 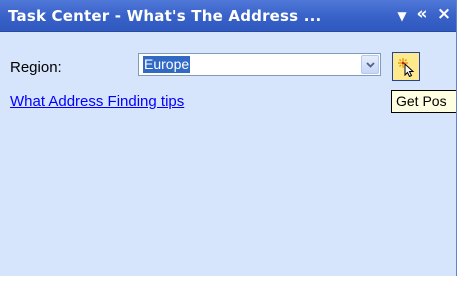 I want to click on double-chevron-left-icon: «, so click(x=422, y=14).